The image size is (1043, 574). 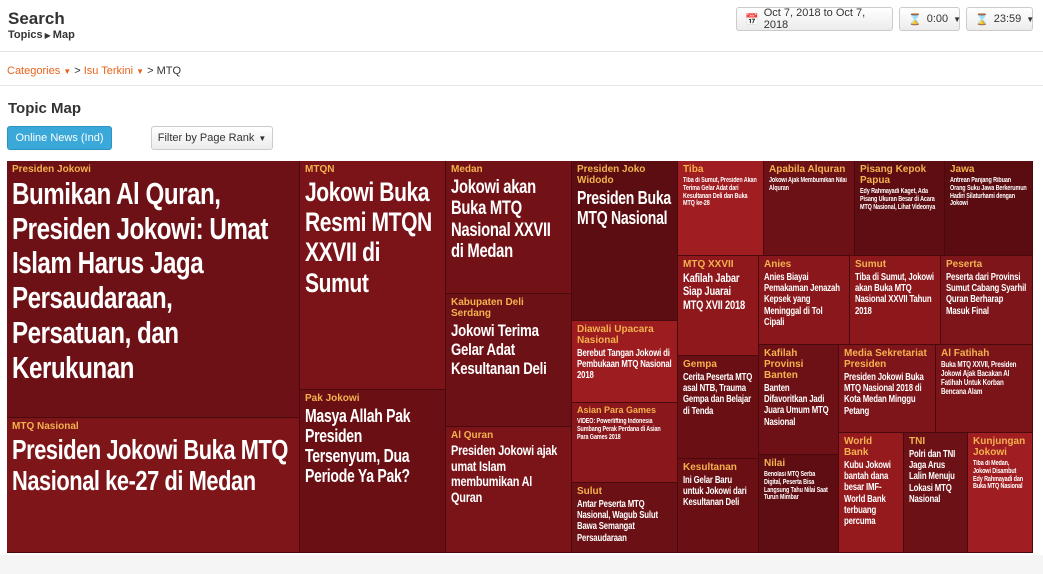 I want to click on treemap-cell-category: Tiba, so click(x=693, y=169).